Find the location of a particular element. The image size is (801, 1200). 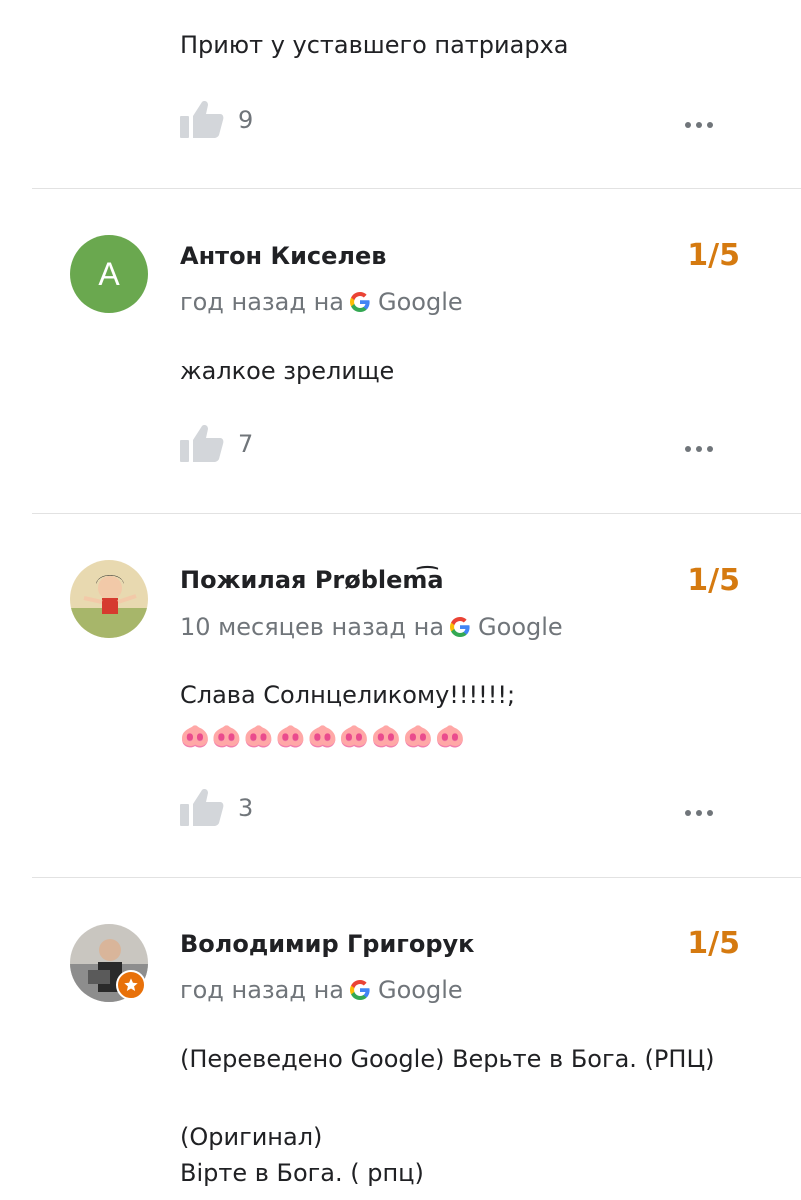

local-guide-badge is located at coordinates (131, 985).